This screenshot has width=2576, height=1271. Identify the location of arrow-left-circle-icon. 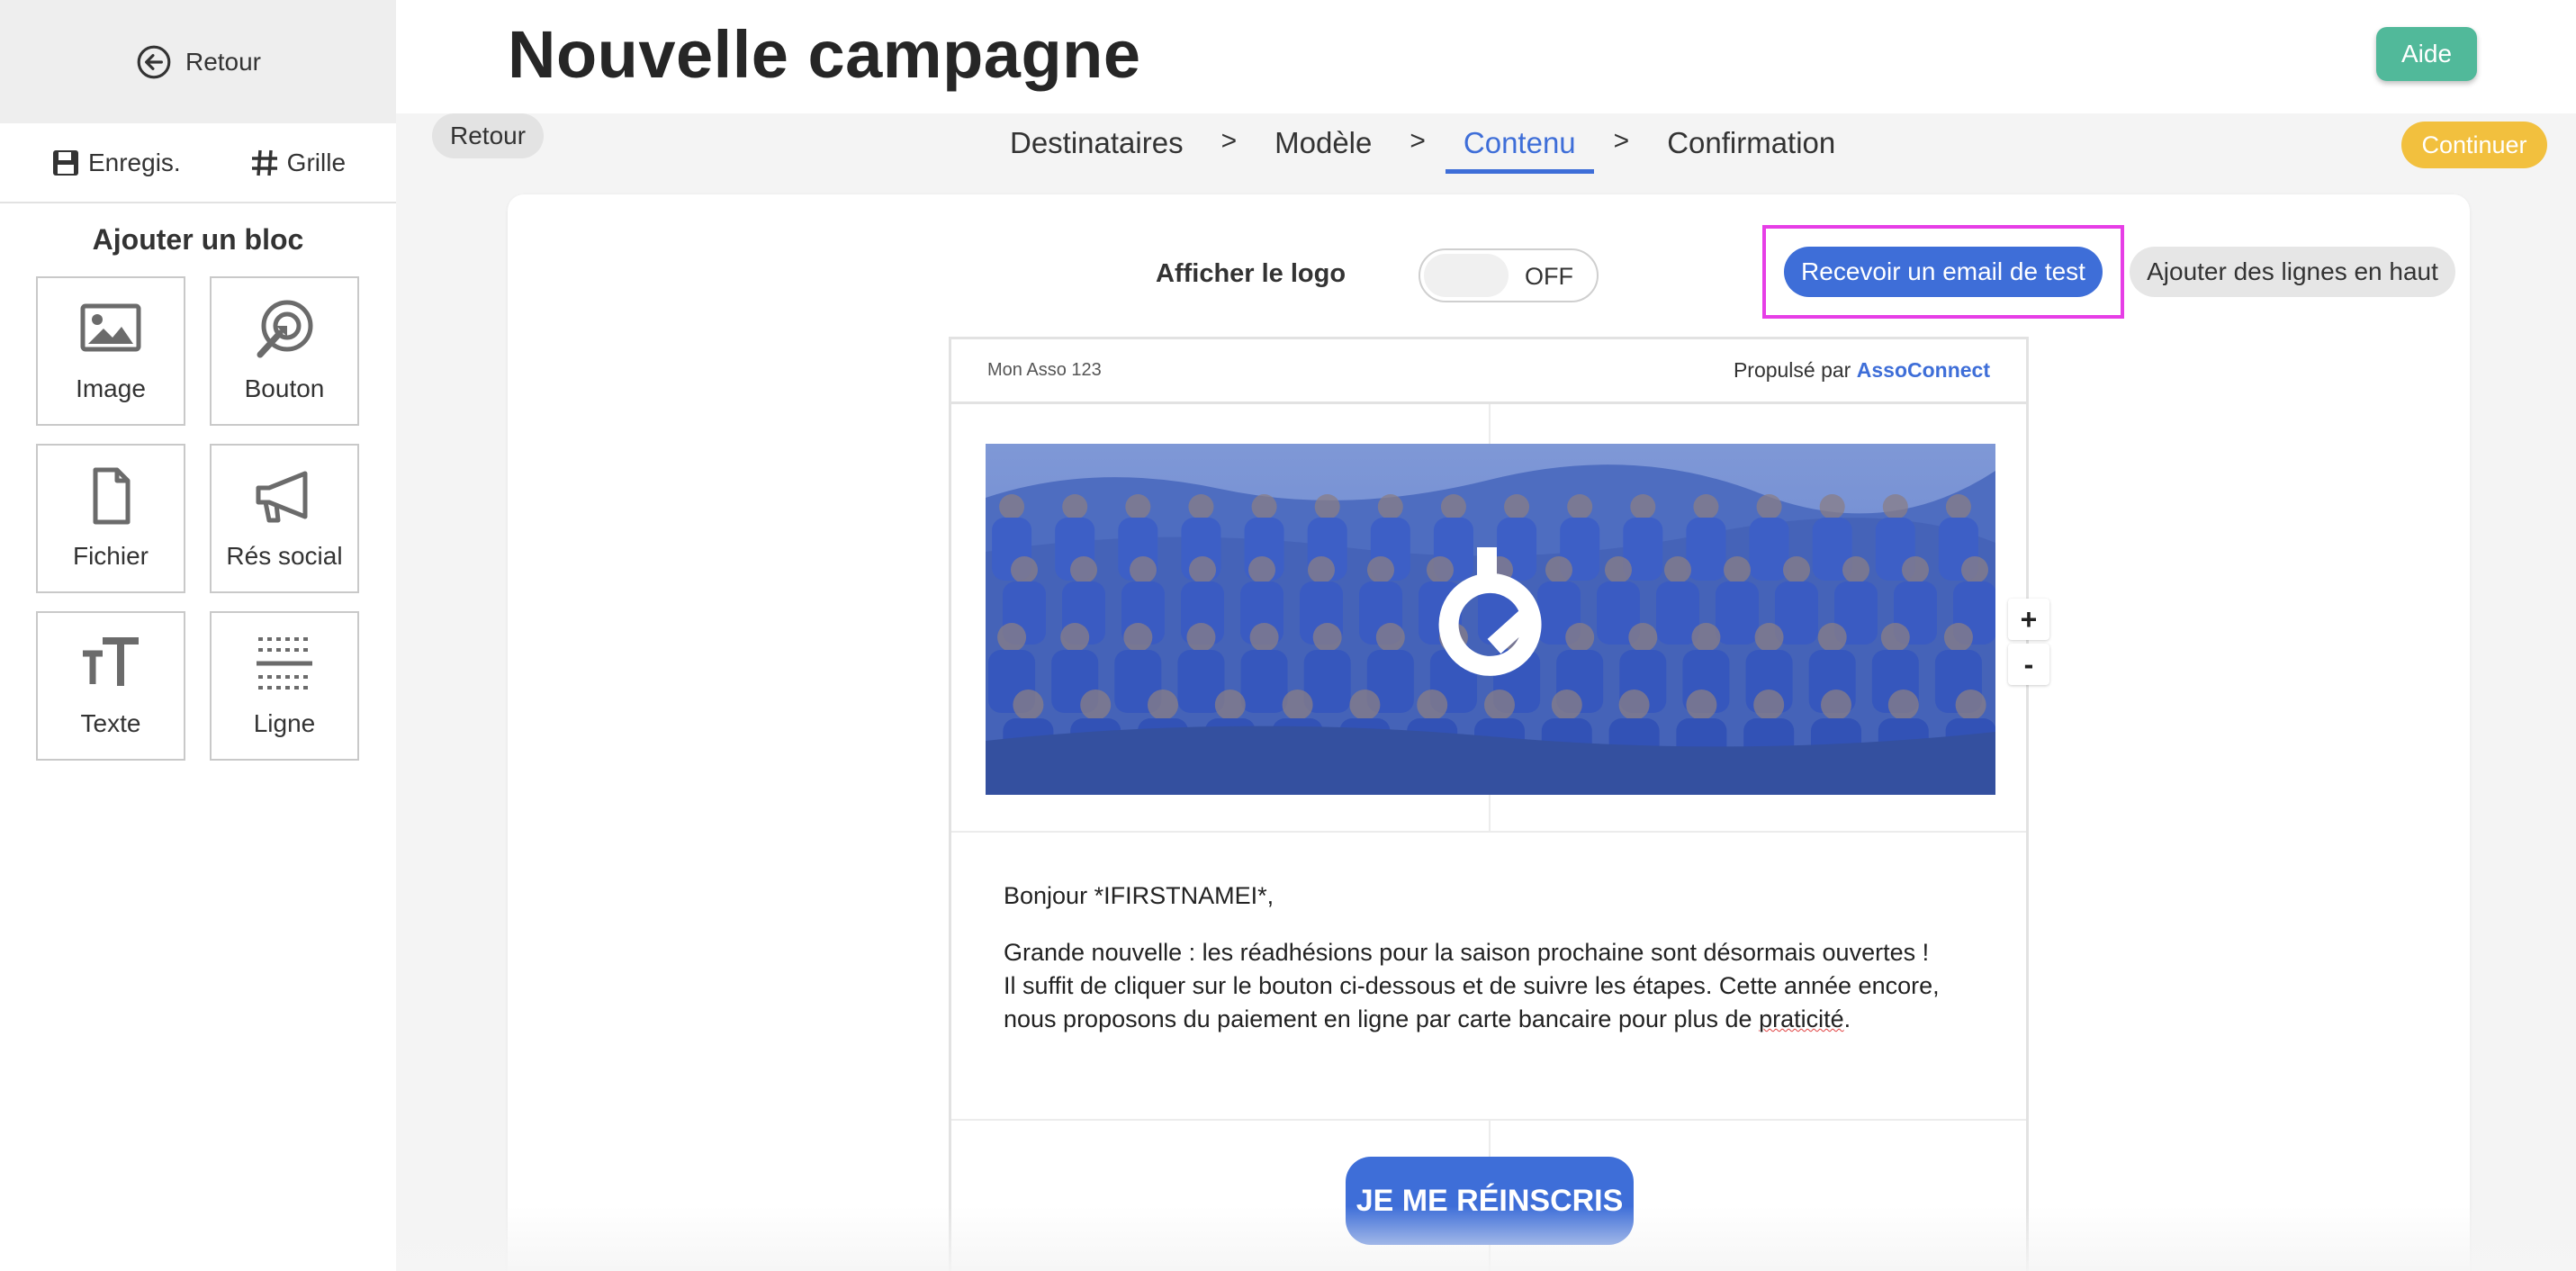
(154, 61).